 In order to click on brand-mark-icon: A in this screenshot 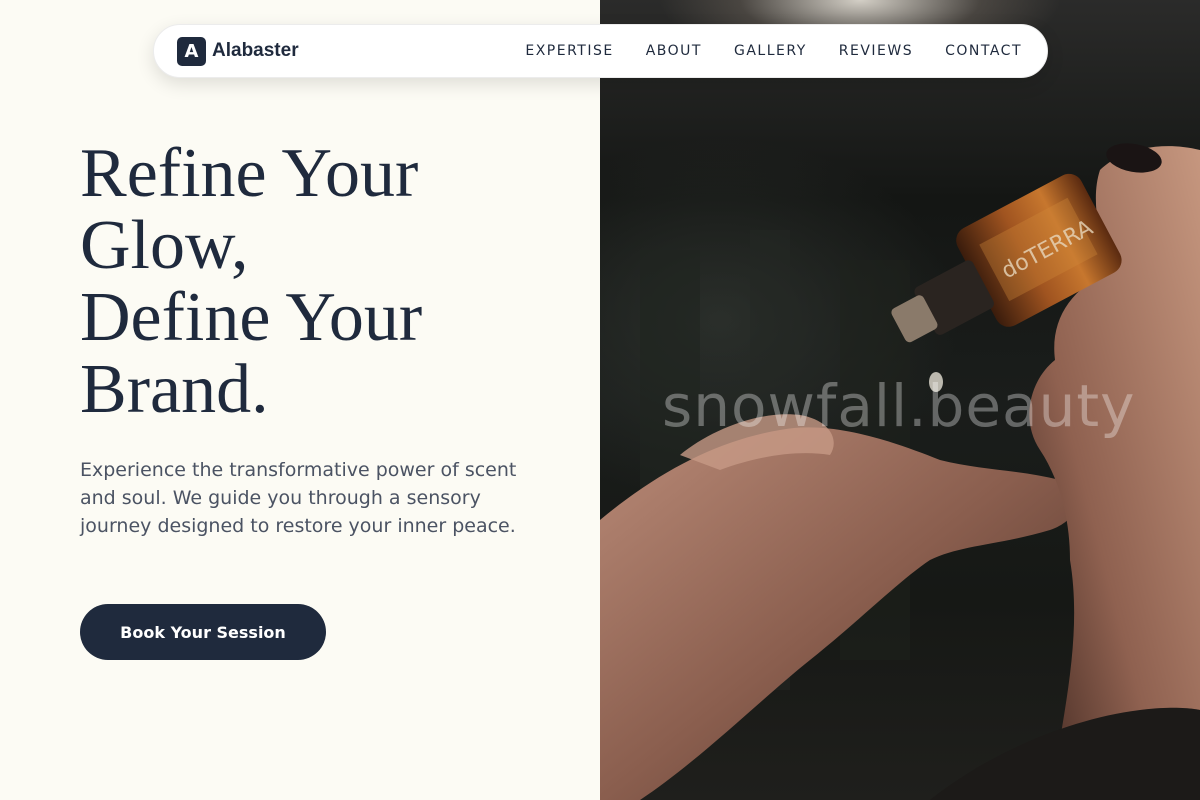, I will do `click(191, 51)`.